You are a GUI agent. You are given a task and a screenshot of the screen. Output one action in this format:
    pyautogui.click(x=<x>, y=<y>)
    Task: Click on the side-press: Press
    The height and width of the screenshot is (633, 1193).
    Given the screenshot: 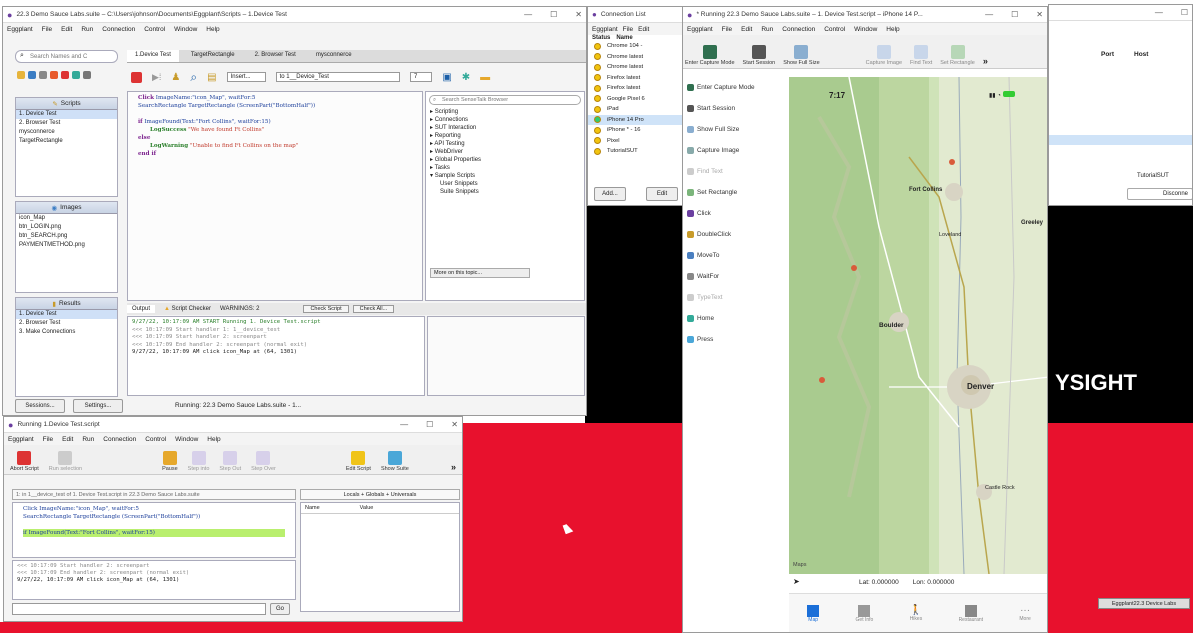 What is the action you would take?
    pyautogui.click(x=735, y=339)
    